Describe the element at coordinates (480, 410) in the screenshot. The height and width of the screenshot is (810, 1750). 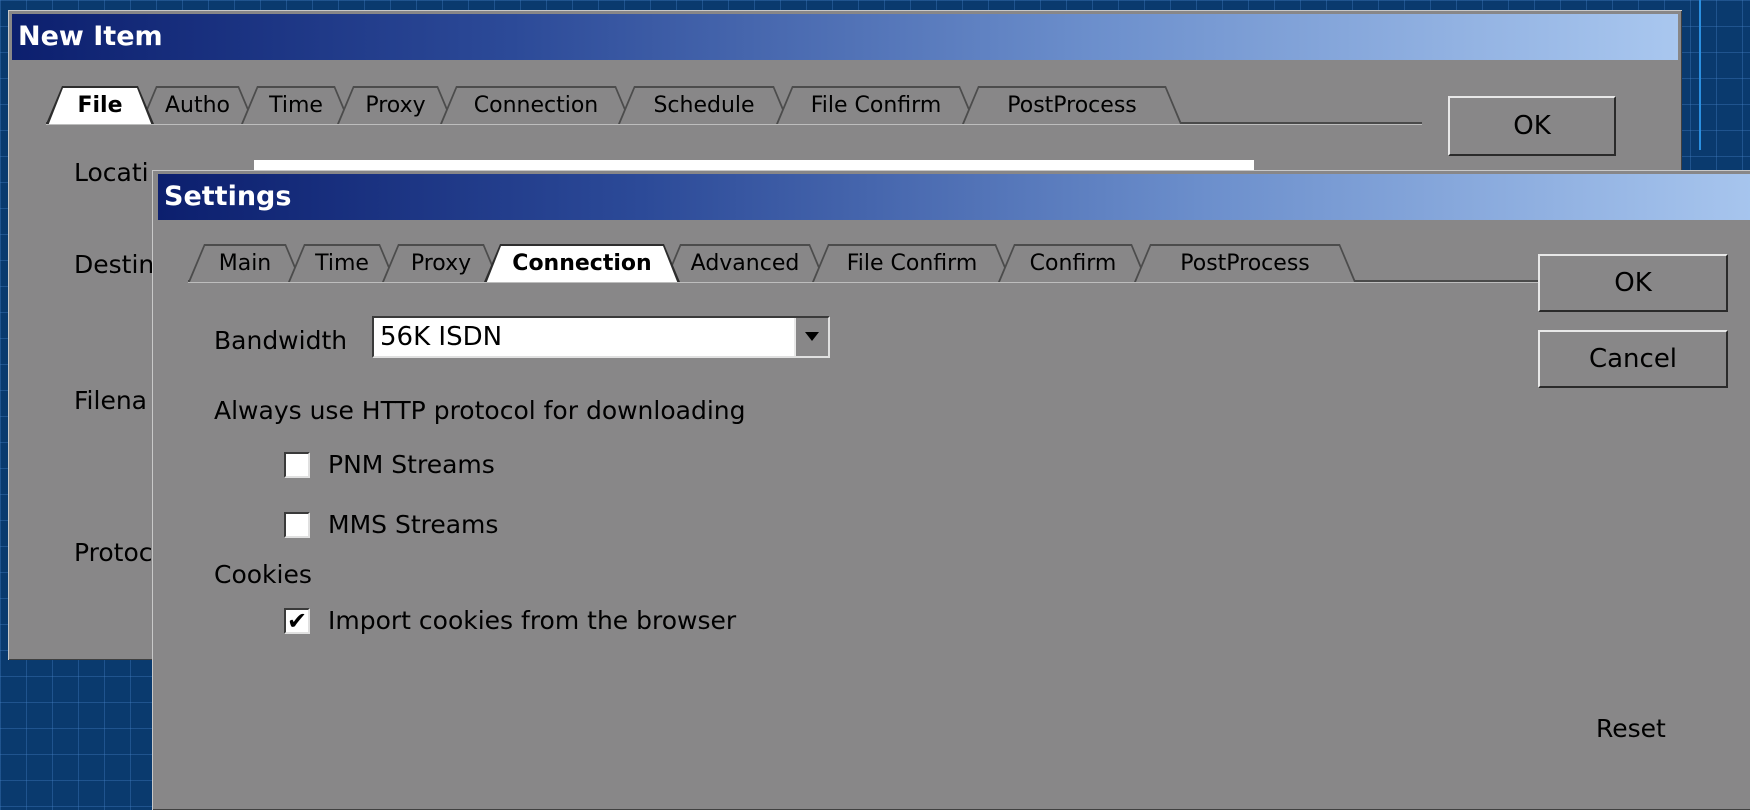
I see `http-section-label: Always use HTTP protocol for downloading` at that location.